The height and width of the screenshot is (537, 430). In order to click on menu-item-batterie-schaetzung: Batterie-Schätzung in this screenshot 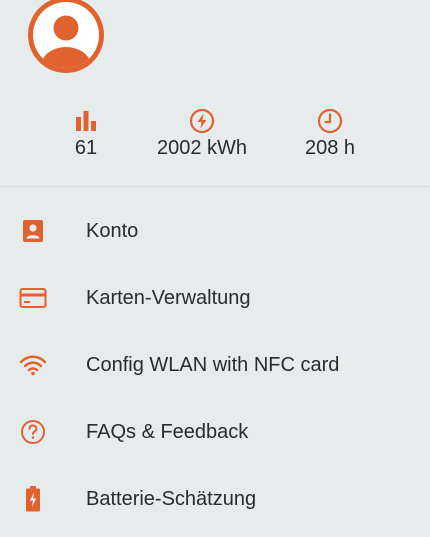, I will do `click(215, 498)`.